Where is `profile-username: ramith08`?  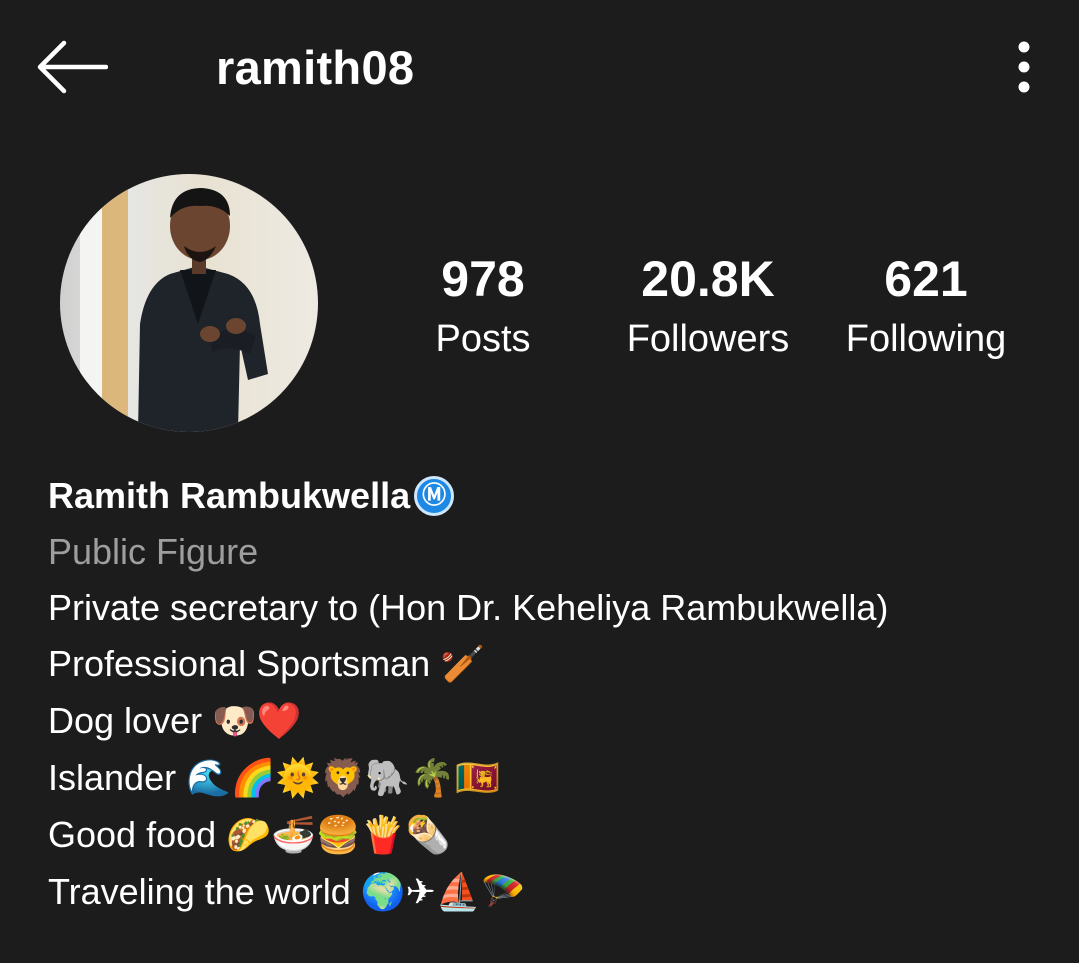 profile-username: ramith08 is located at coordinates (315, 67).